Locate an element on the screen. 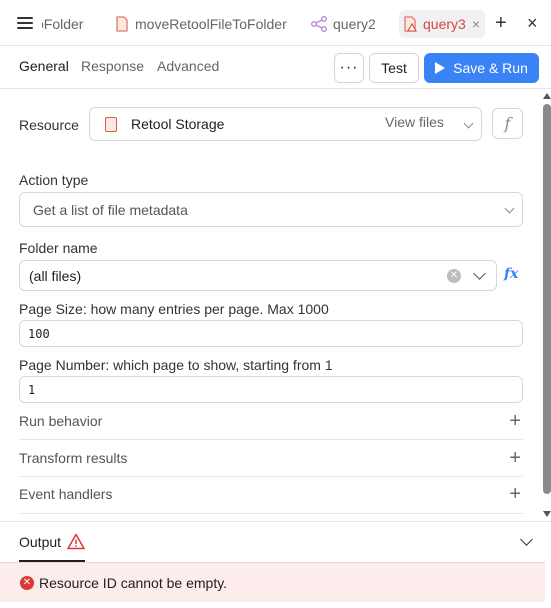 The height and width of the screenshot is (608, 551). test-button-label: Test is located at coordinates (394, 68).